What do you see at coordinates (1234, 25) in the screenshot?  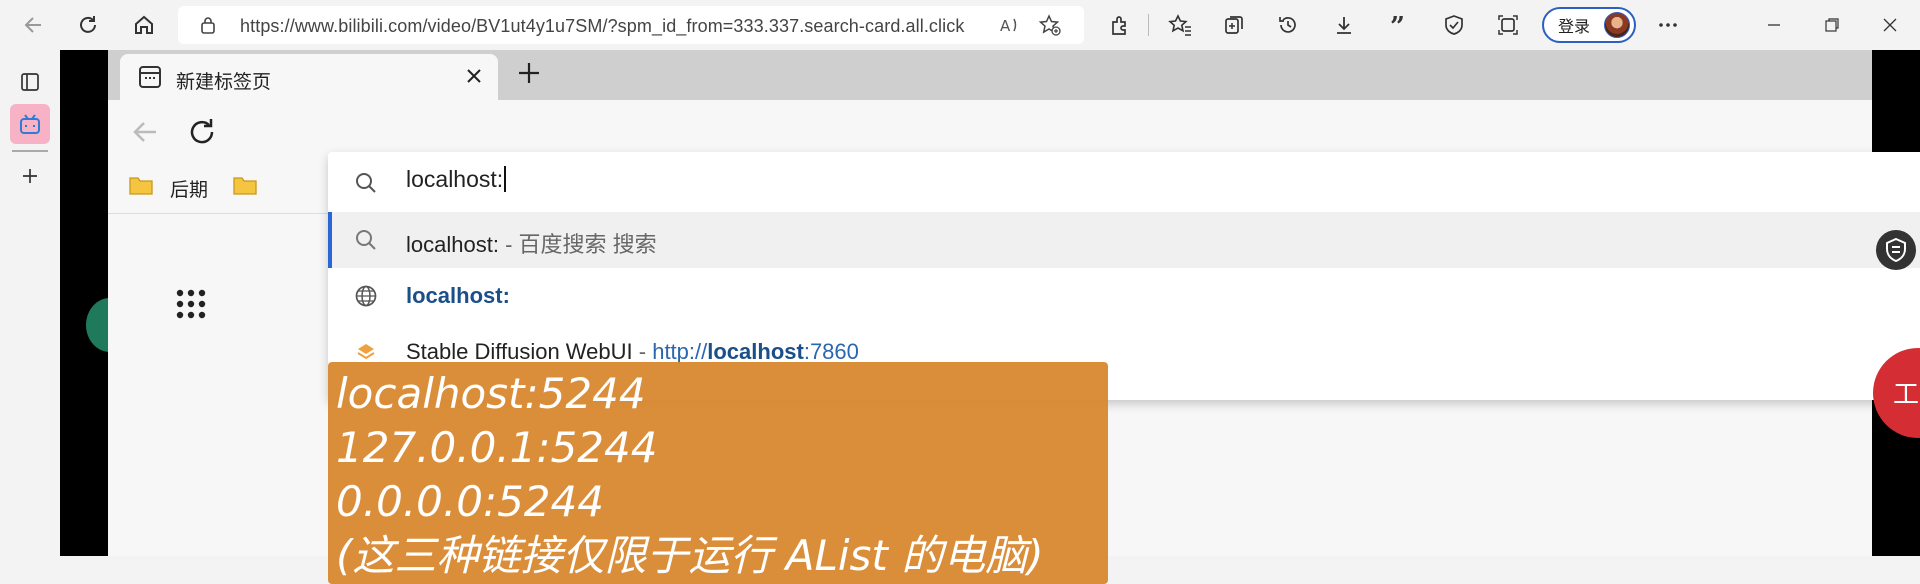 I see `collections-icon` at bounding box center [1234, 25].